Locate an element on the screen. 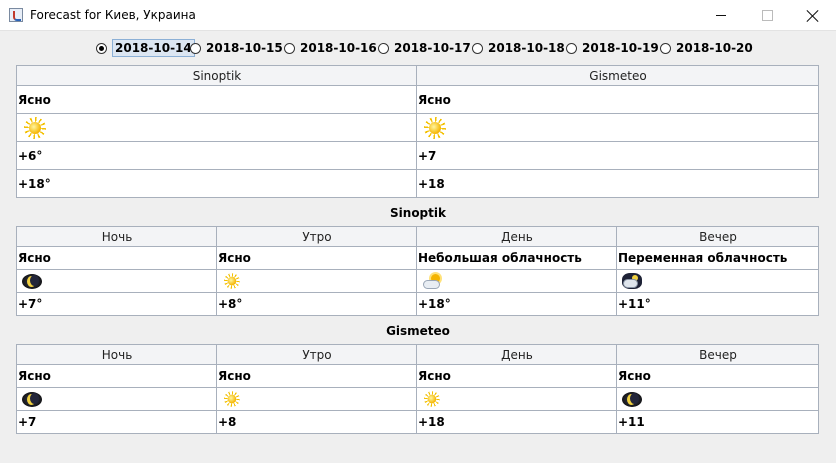 The width and height of the screenshot is (836, 463). date-radio-2018-10-14: 2018-10-14 is located at coordinates (145, 48).